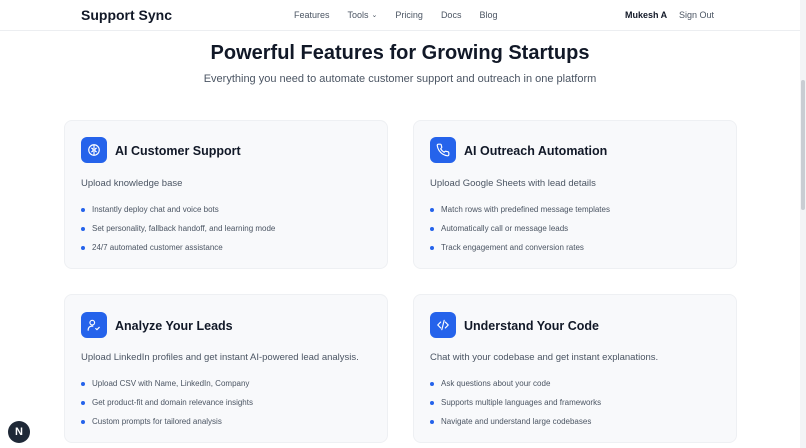 Image resolution: width=806 pixels, height=448 pixels. I want to click on nav-link-tools: Tools ⌄, so click(363, 15).